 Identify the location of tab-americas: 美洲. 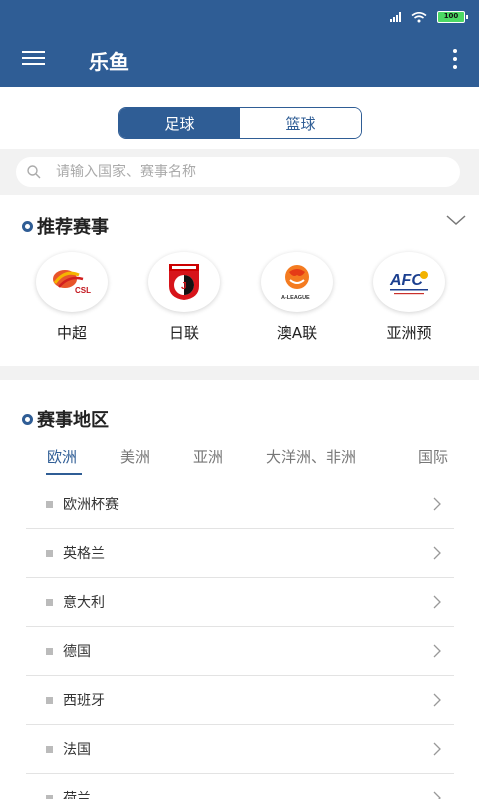
(135, 456).